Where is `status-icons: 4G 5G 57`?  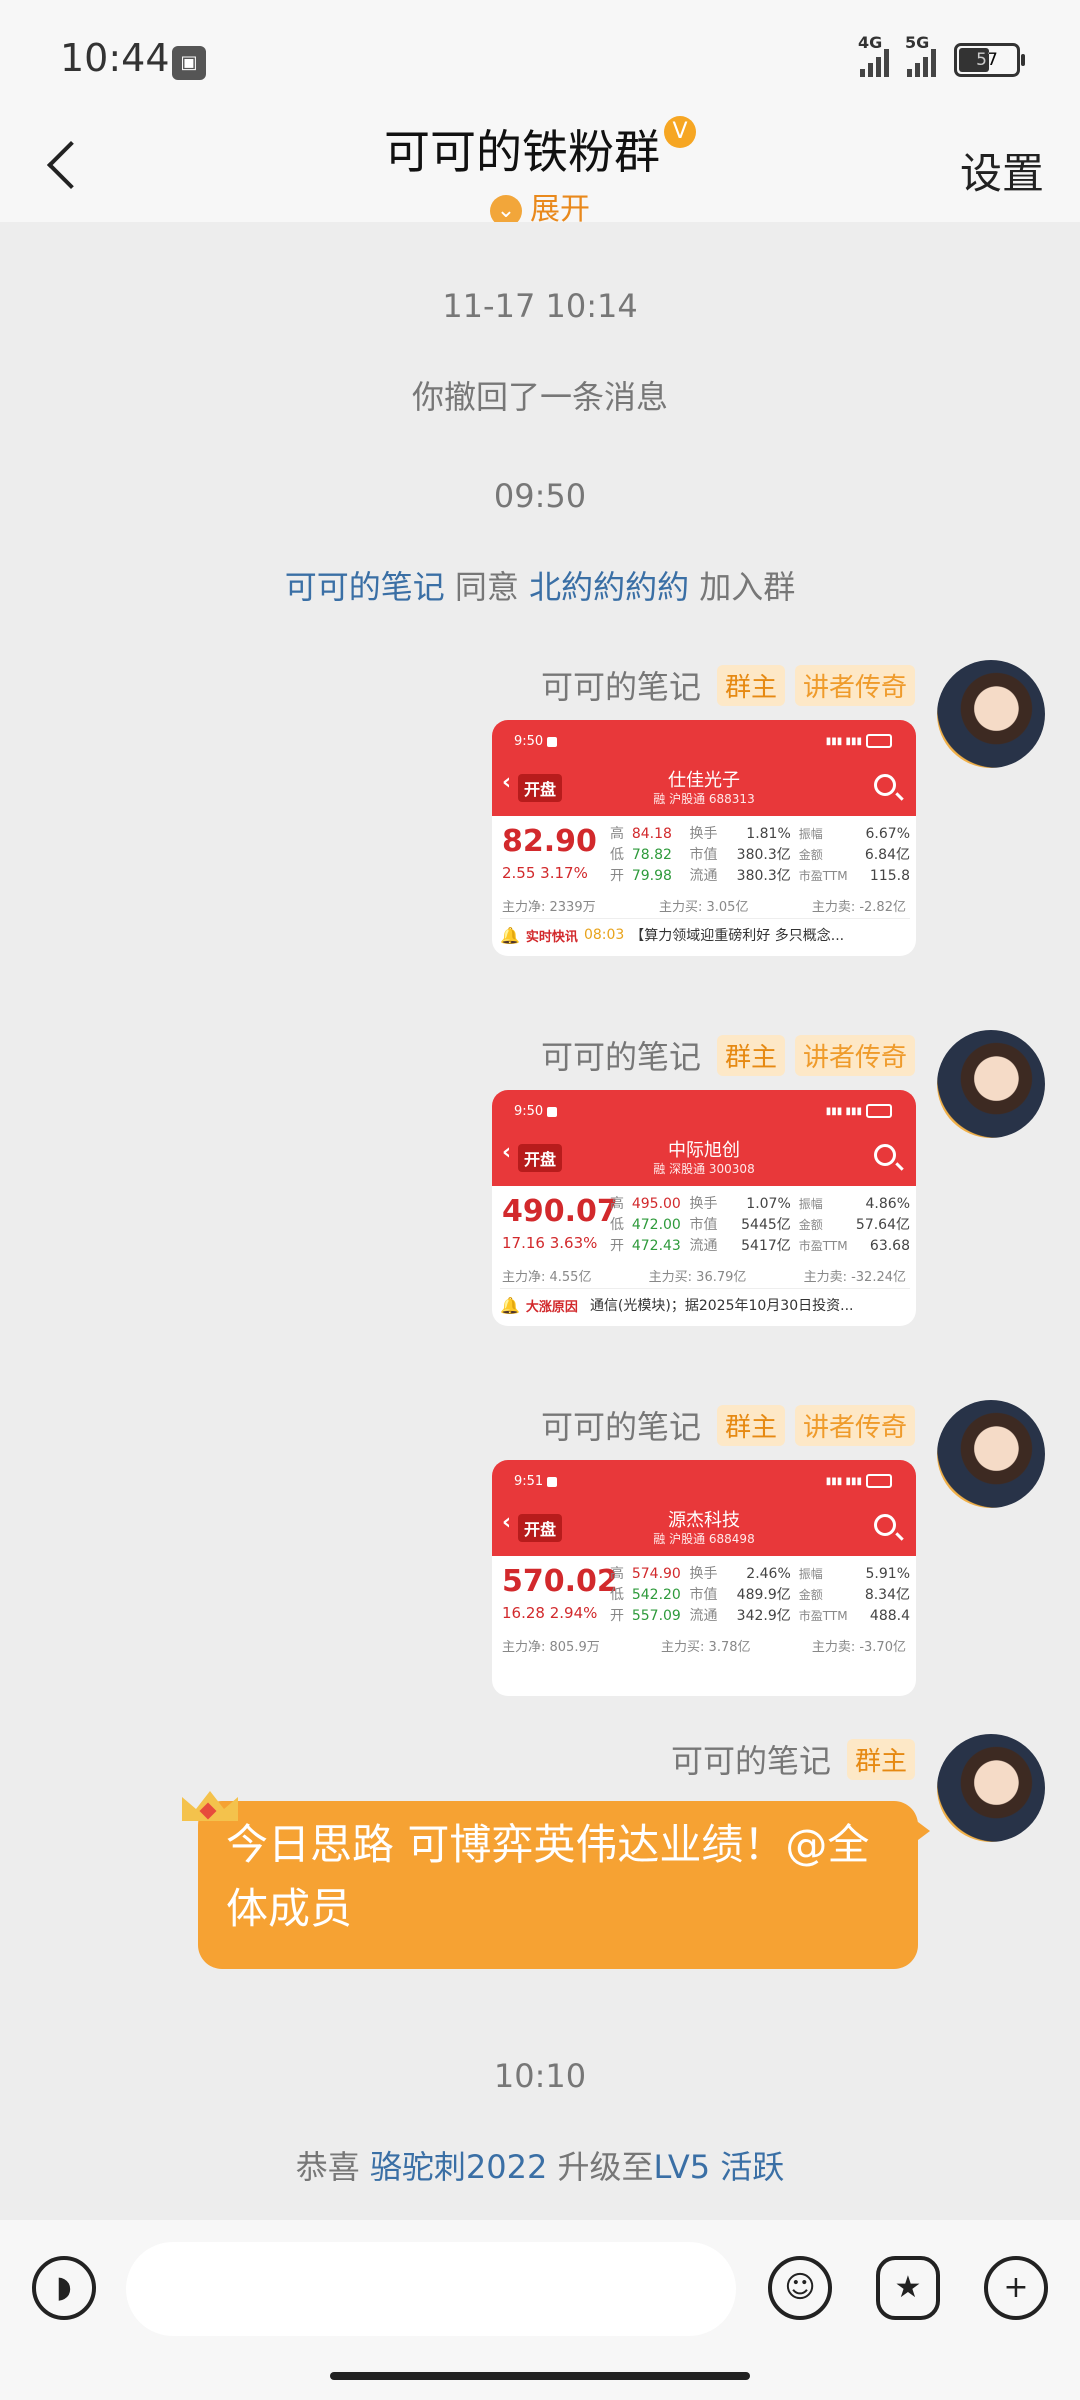
status-icons: 4G 5G 57 is located at coordinates (941, 56).